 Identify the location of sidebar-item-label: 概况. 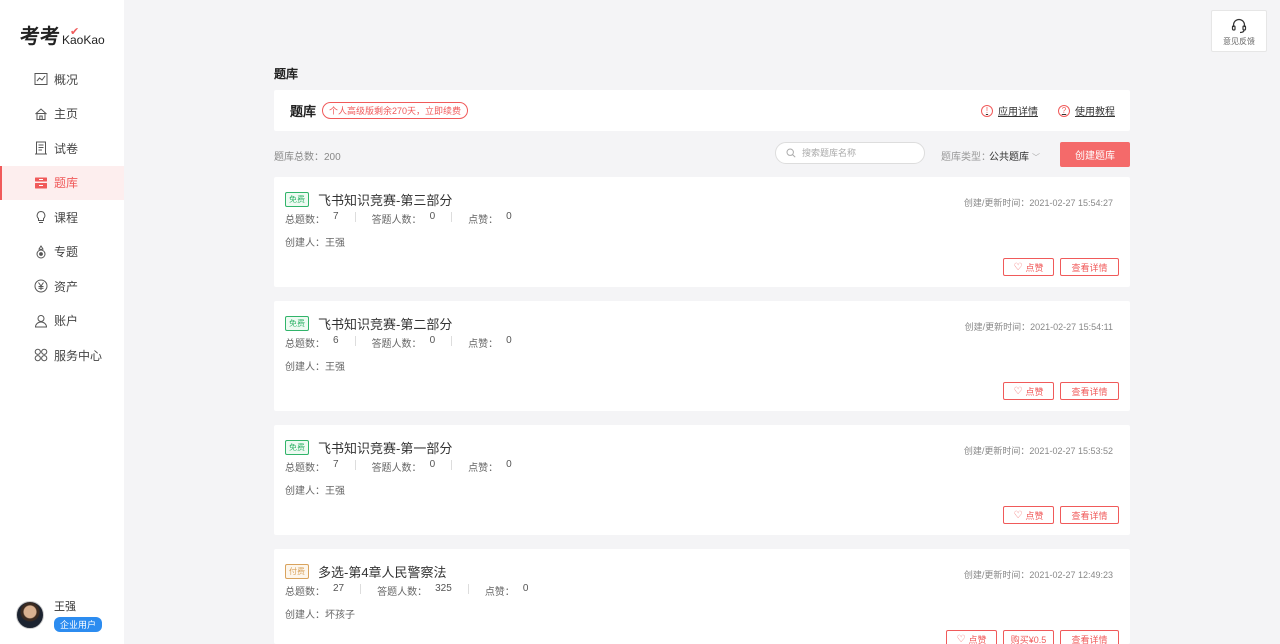
(66, 79).